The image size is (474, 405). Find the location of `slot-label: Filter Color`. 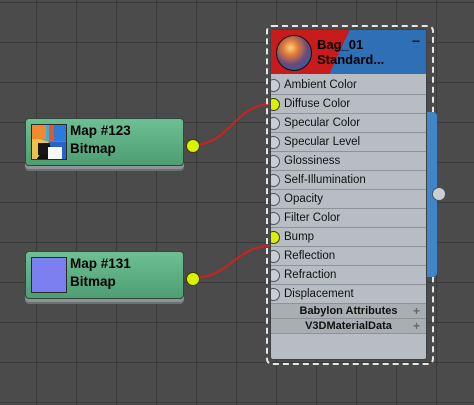

slot-label: Filter Color is located at coordinates (312, 218).